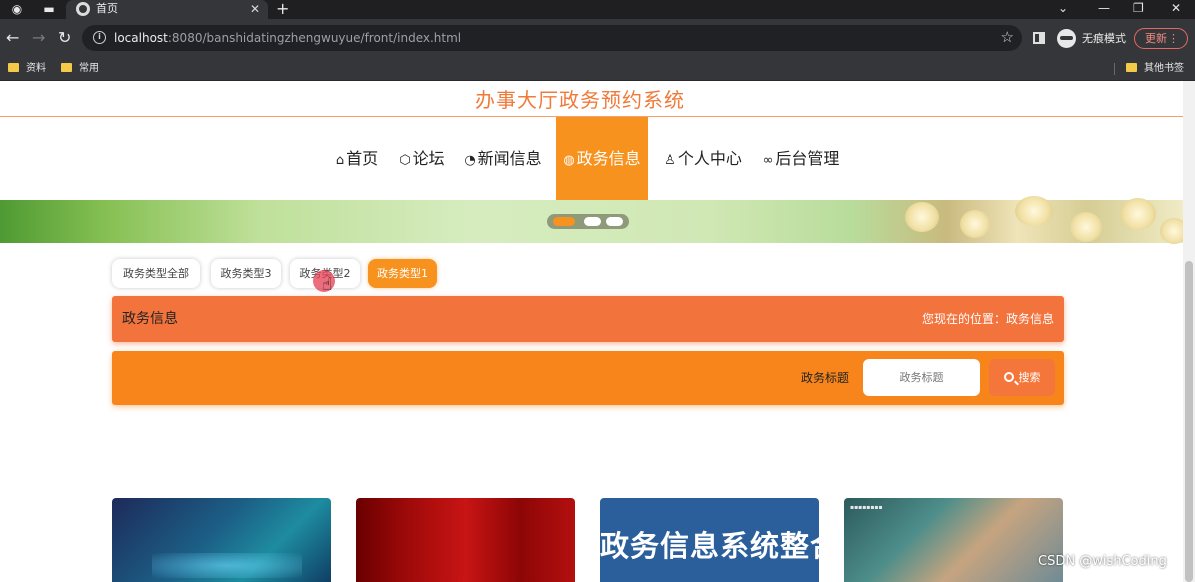 This screenshot has width=1195, height=582. I want to click on globe-icon: ◉, so click(17, 9).